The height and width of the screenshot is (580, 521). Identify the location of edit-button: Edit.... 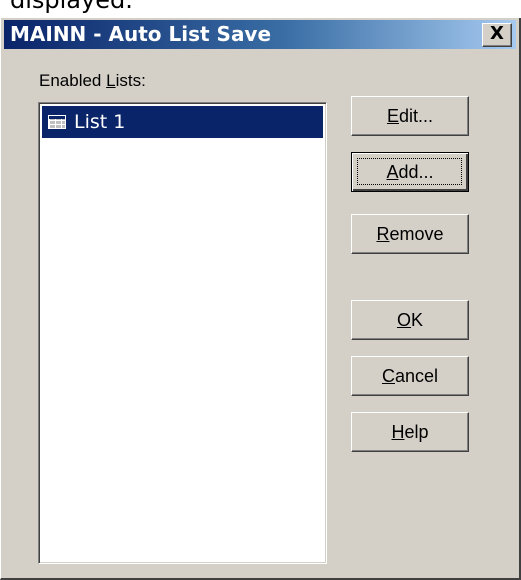
(410, 116).